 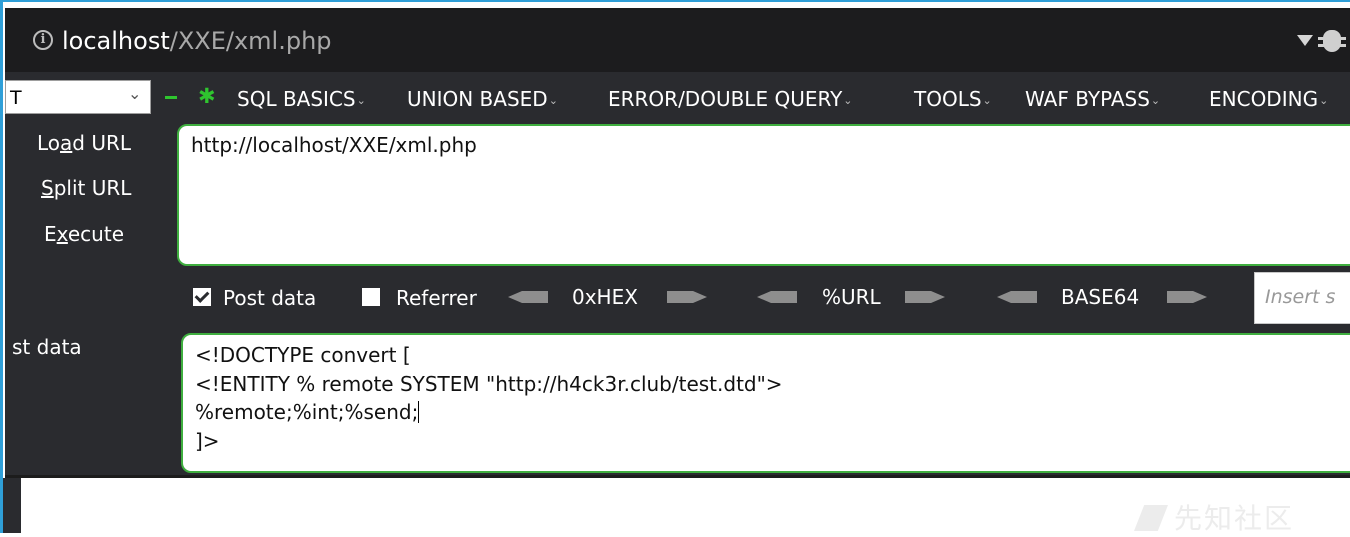 I want to click on bug-icon, so click(x=1332, y=41).